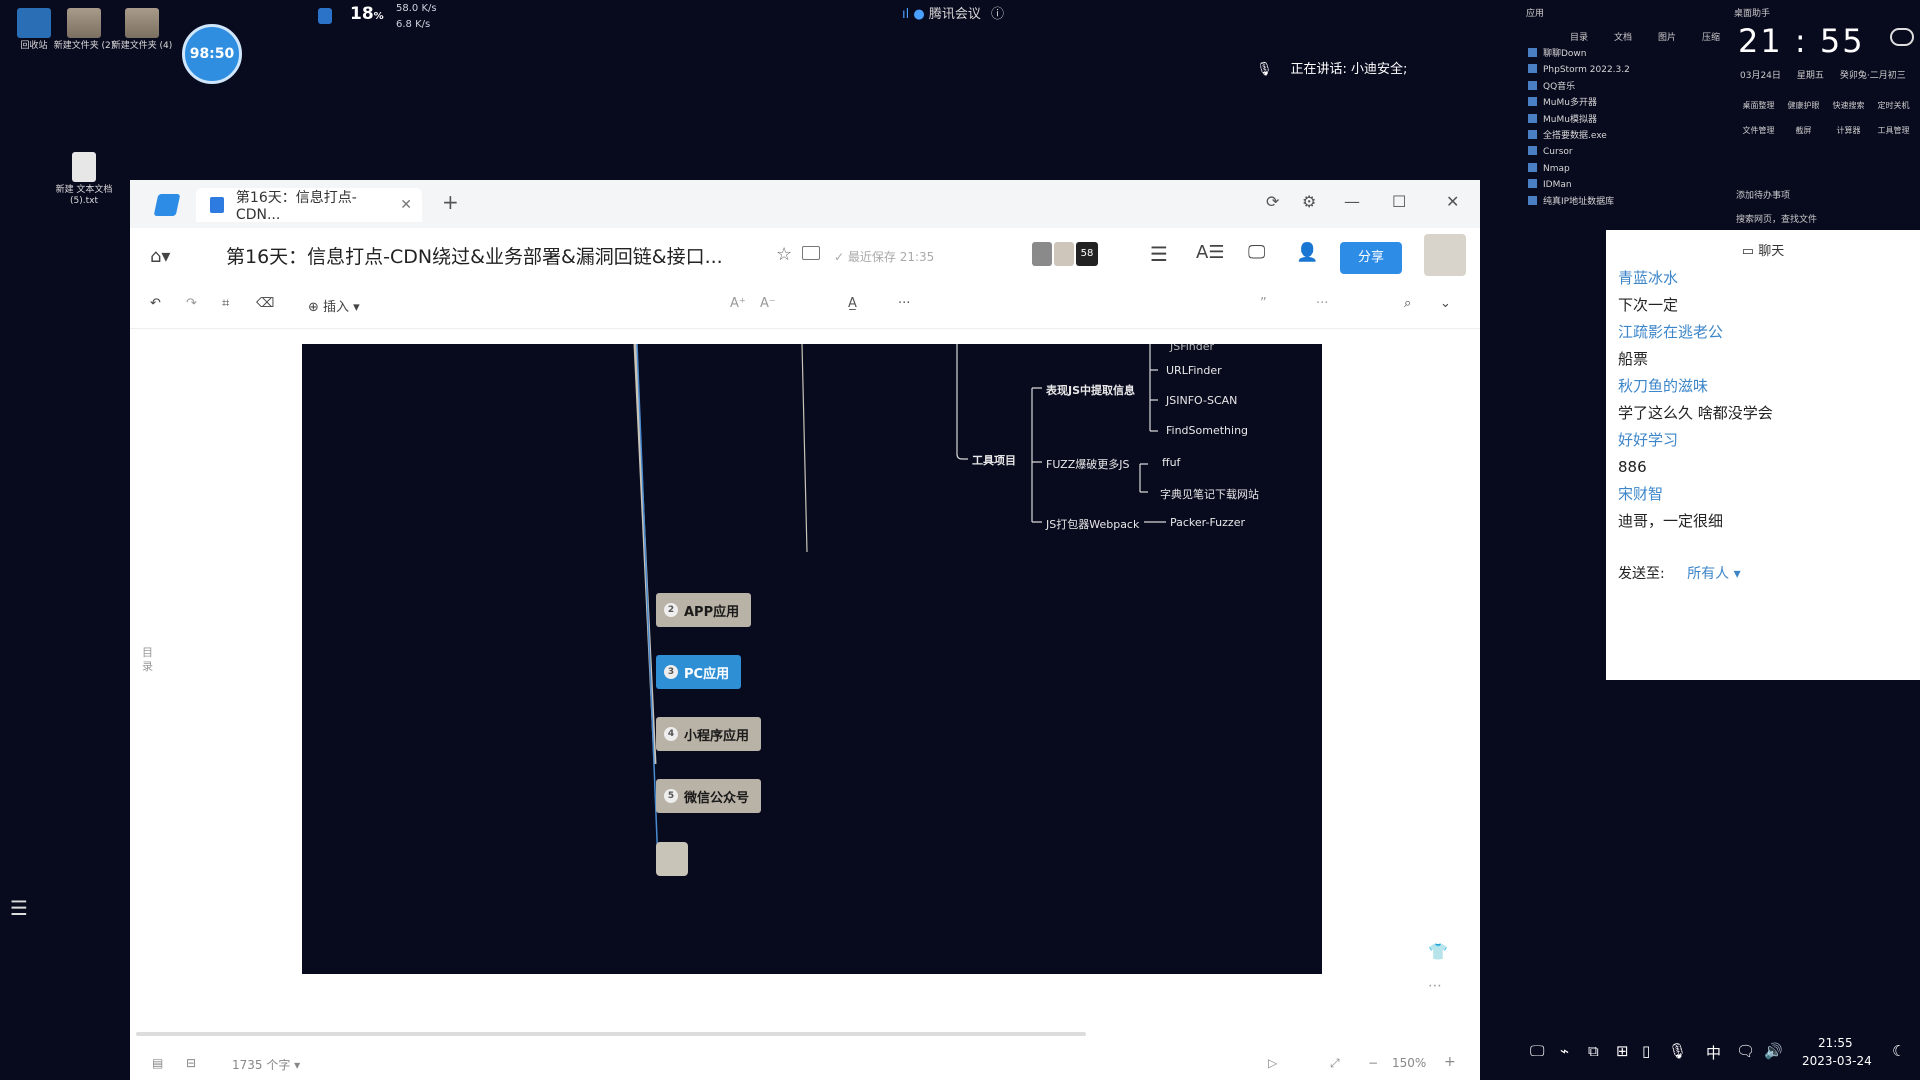  What do you see at coordinates (1399, 201) in the screenshot?
I see `maximize-button: ☐` at bounding box center [1399, 201].